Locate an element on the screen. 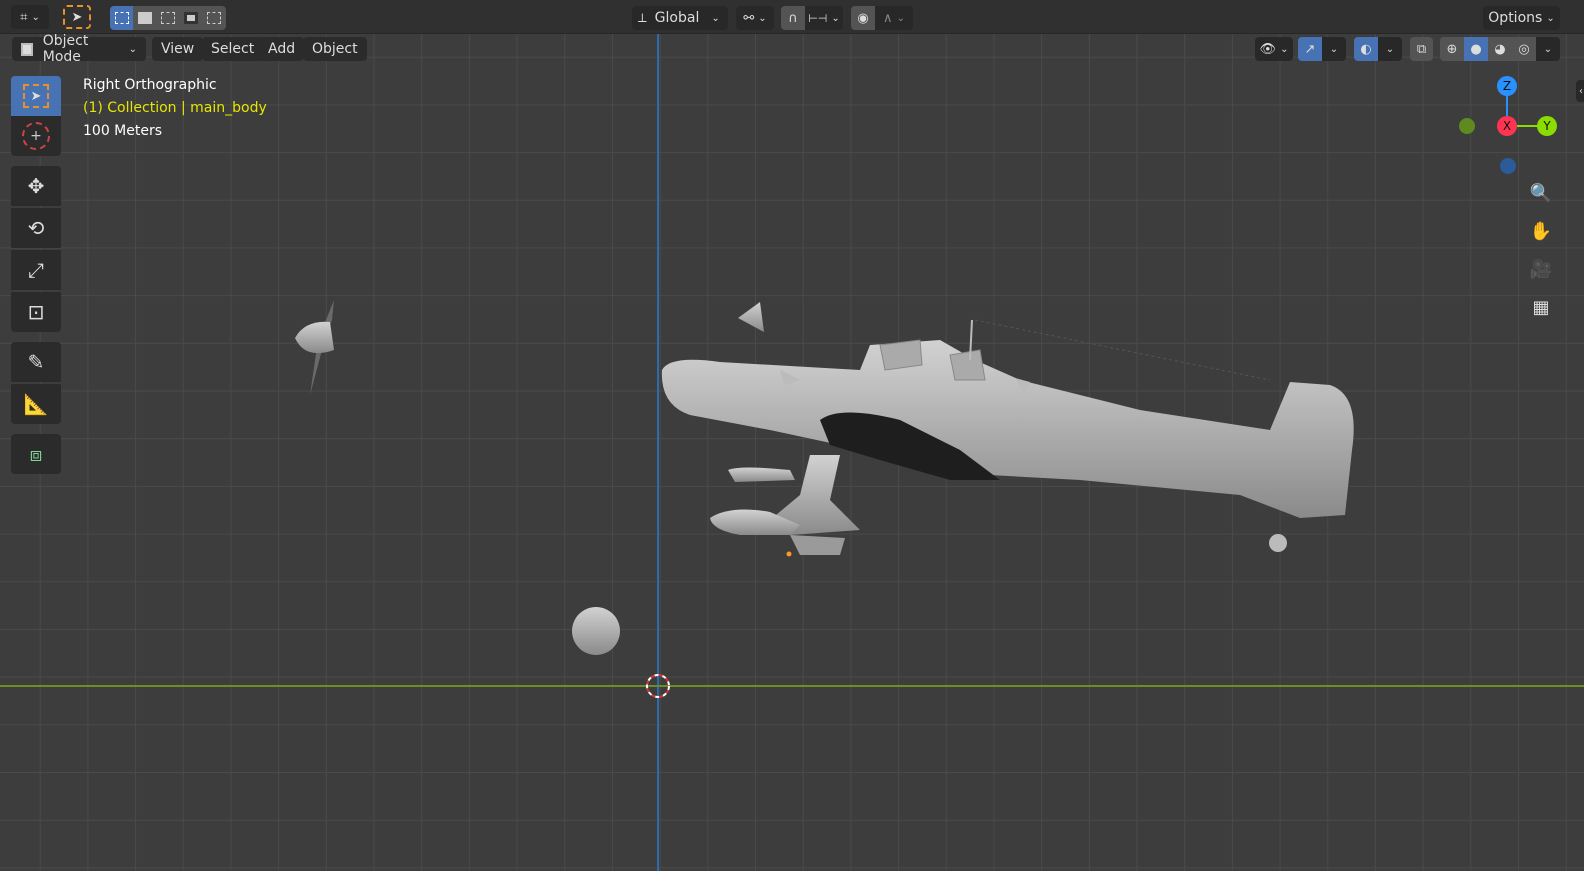 The width and height of the screenshot is (1584, 871). select-intersect-icon is located at coordinates (214, 18).